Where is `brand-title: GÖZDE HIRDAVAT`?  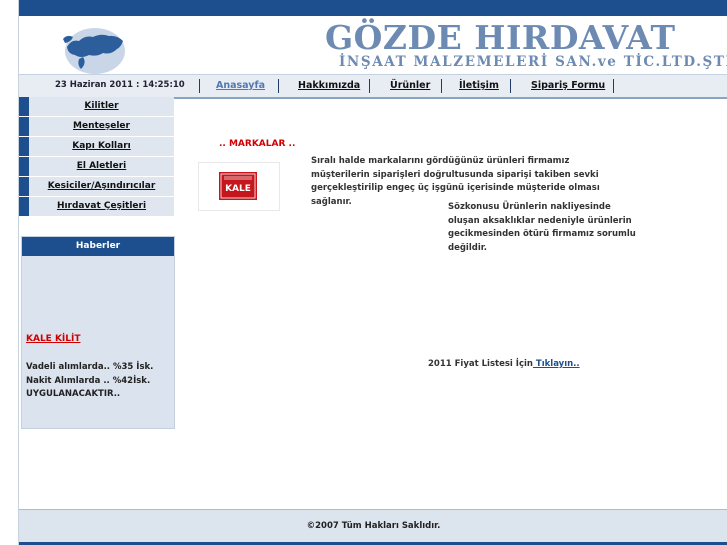 brand-title: GÖZDE HIRDAVAT is located at coordinates (500, 37).